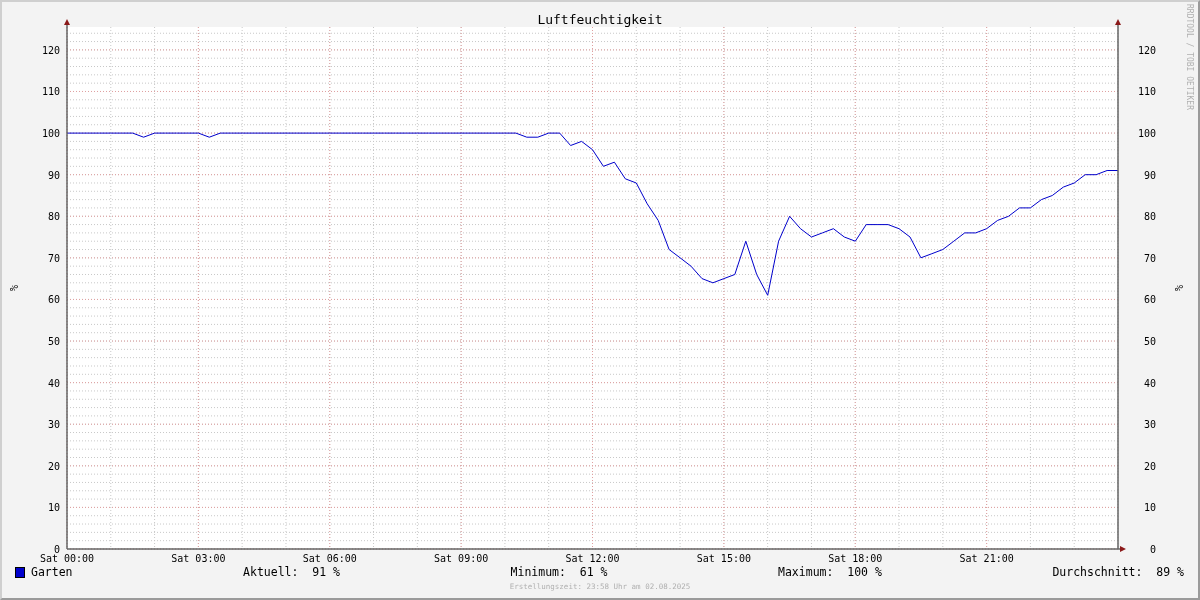  Describe the element at coordinates (559, 572) in the screenshot. I see `stat-text: Minimum: 61 %` at that location.